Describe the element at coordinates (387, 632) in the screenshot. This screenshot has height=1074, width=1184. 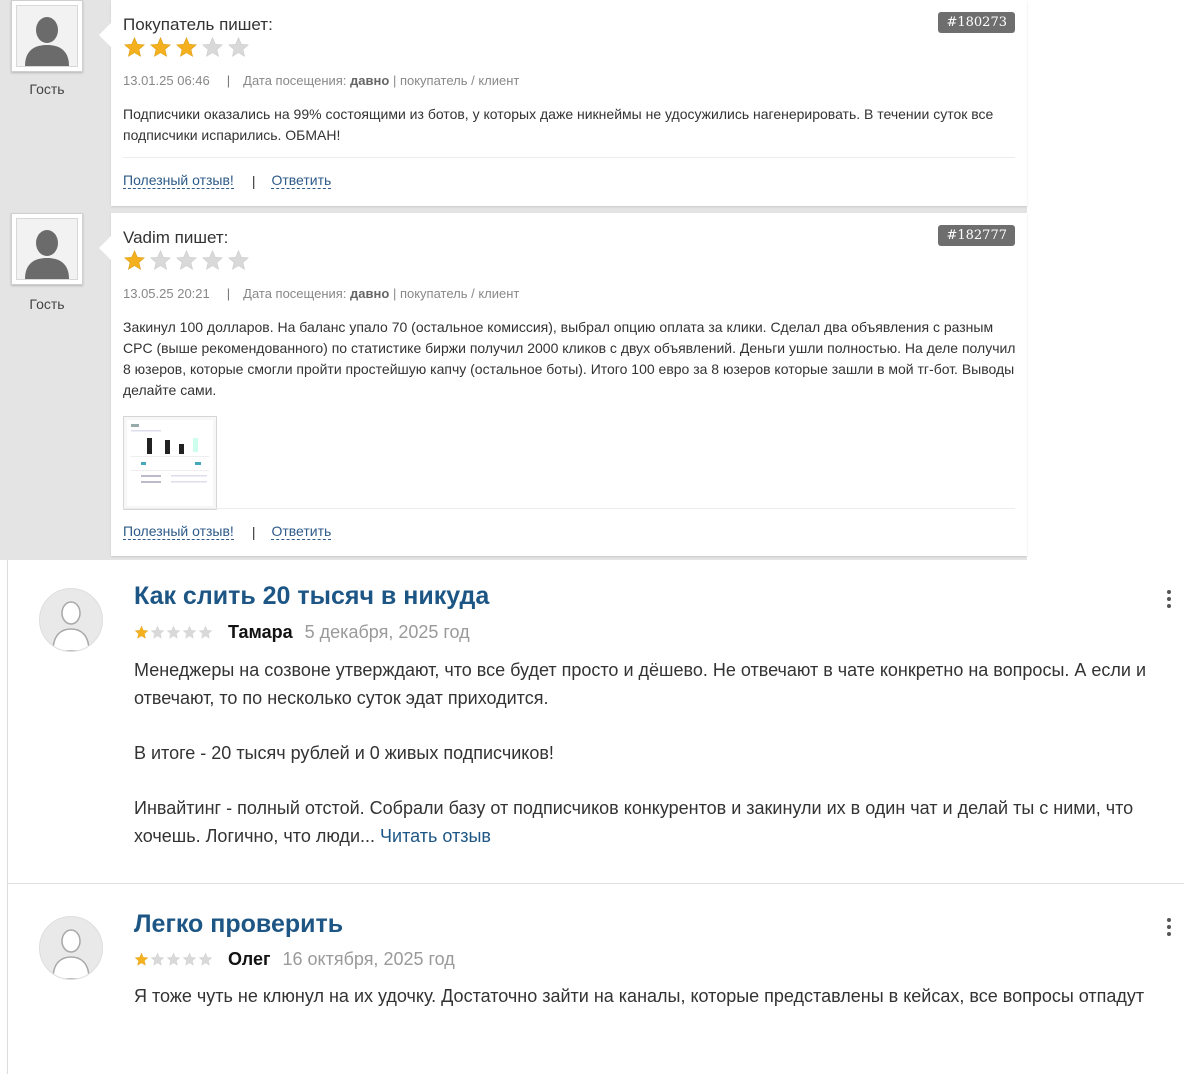
I see `review-date: 5 декабря, 2025 год` at that location.